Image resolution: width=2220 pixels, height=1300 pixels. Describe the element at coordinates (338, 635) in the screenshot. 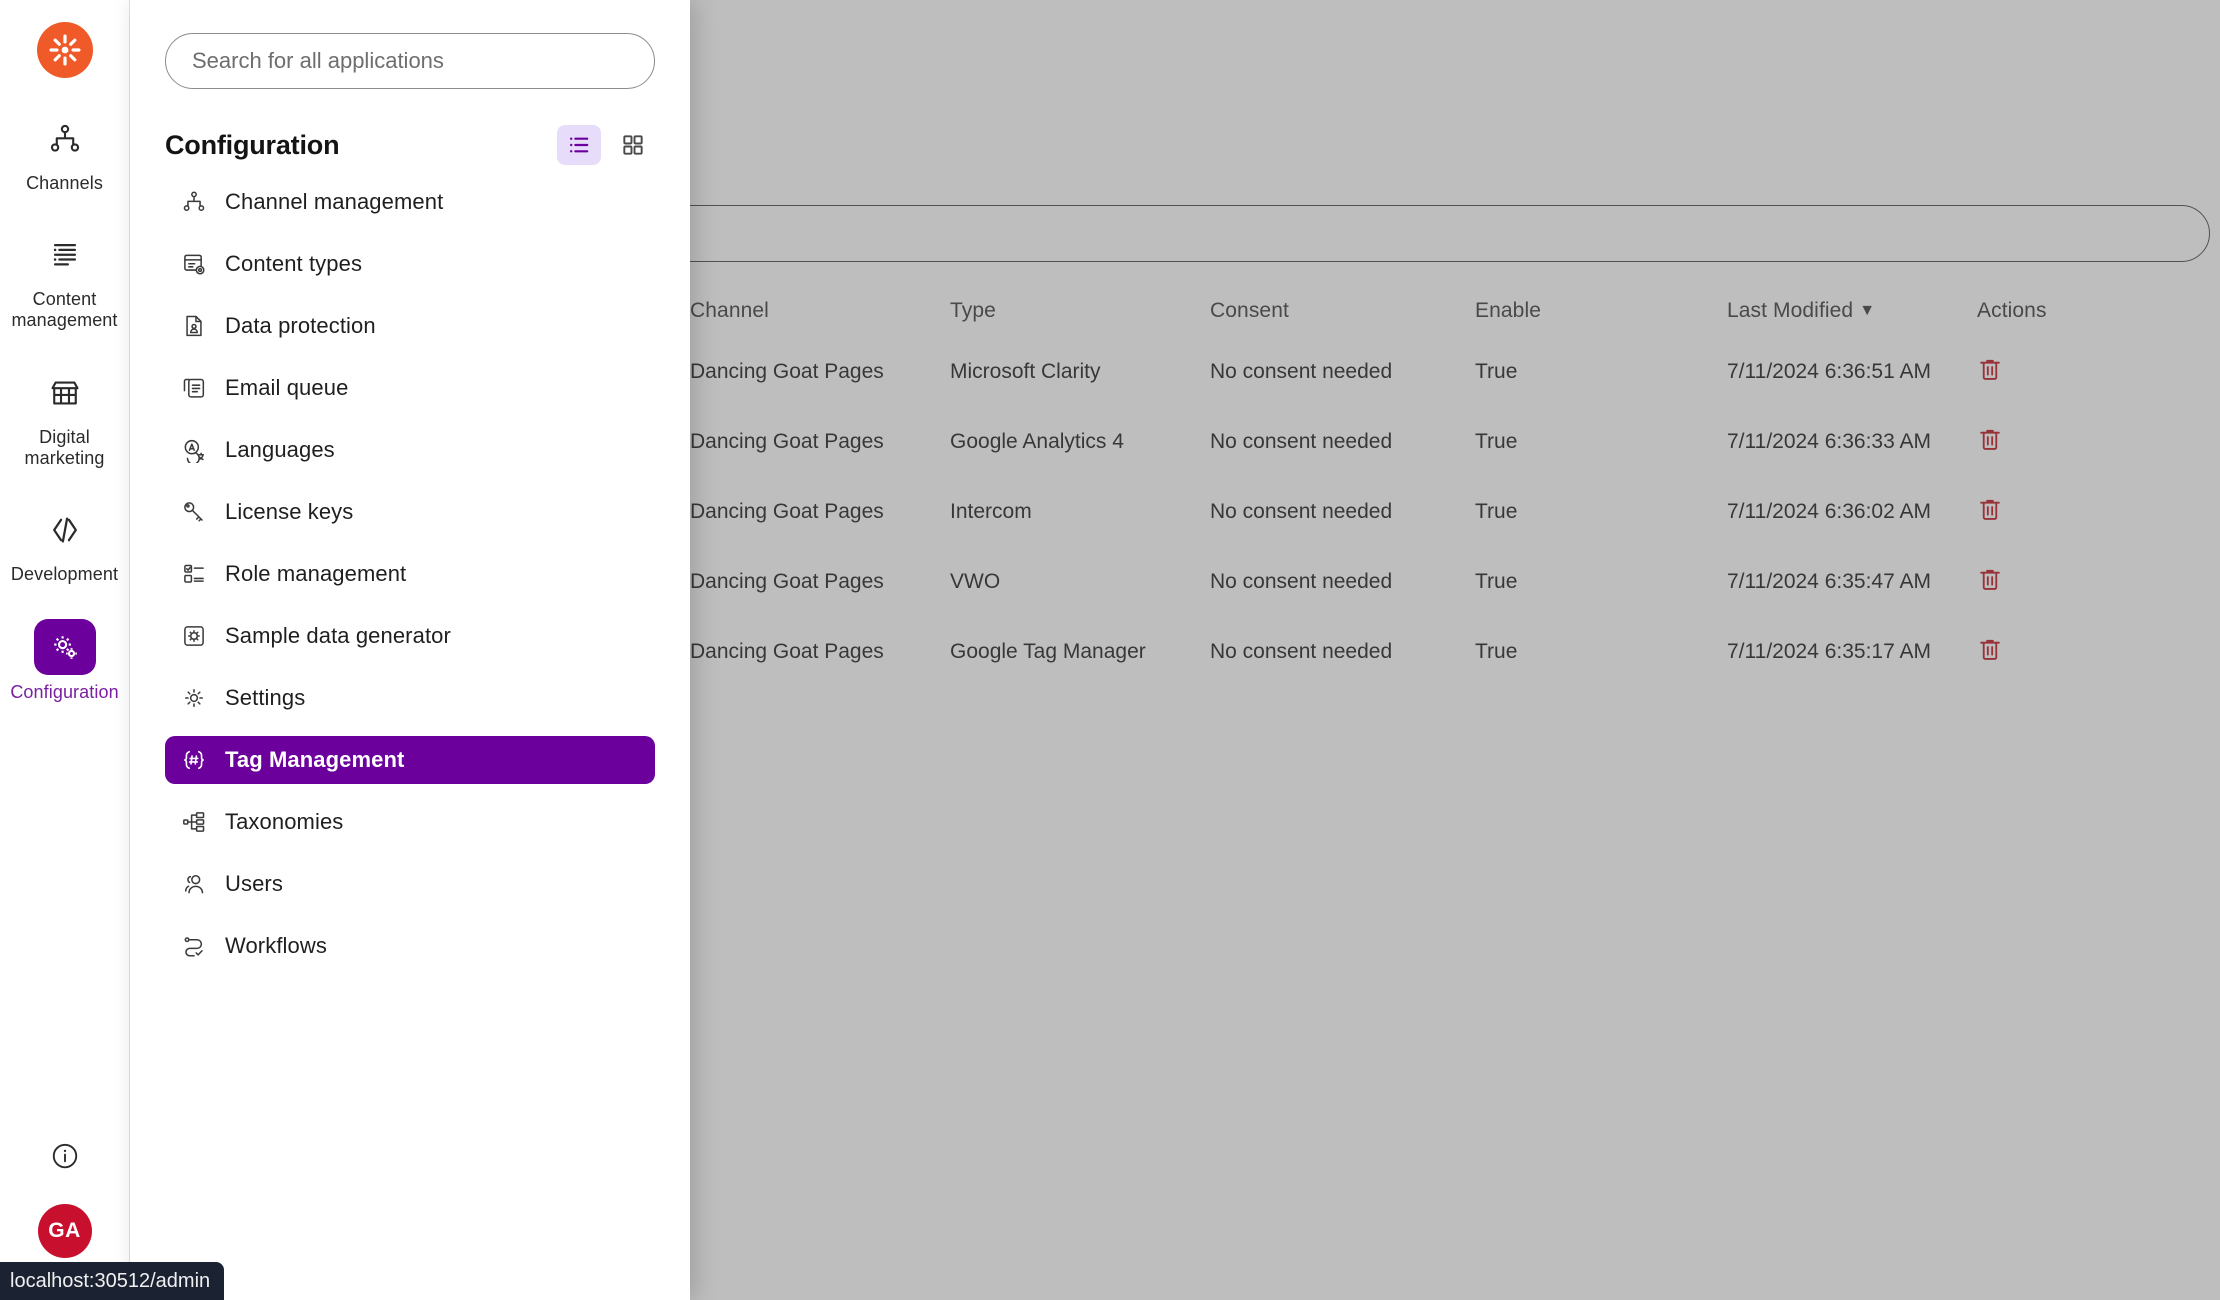

I see `app-list-item-label: Sample data generator` at that location.